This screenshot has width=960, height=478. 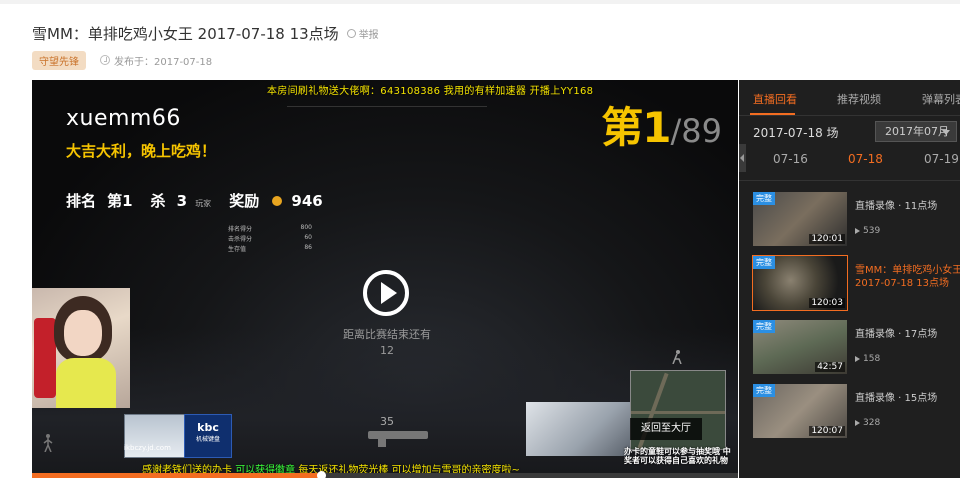 I want to click on top-border, so click(x=480, y=2).